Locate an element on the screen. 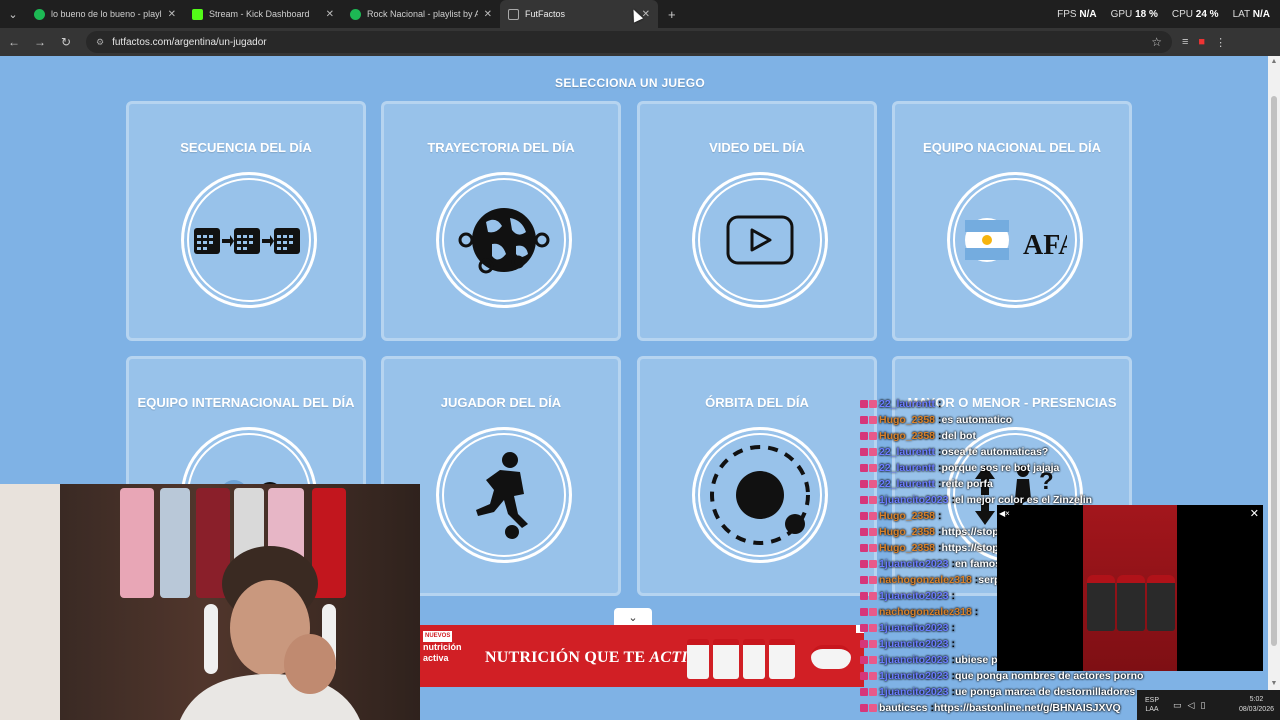 Image resolution: width=1280 pixels, height=720 pixels. fps-readout: FPS N/A is located at coordinates (1076, 14).